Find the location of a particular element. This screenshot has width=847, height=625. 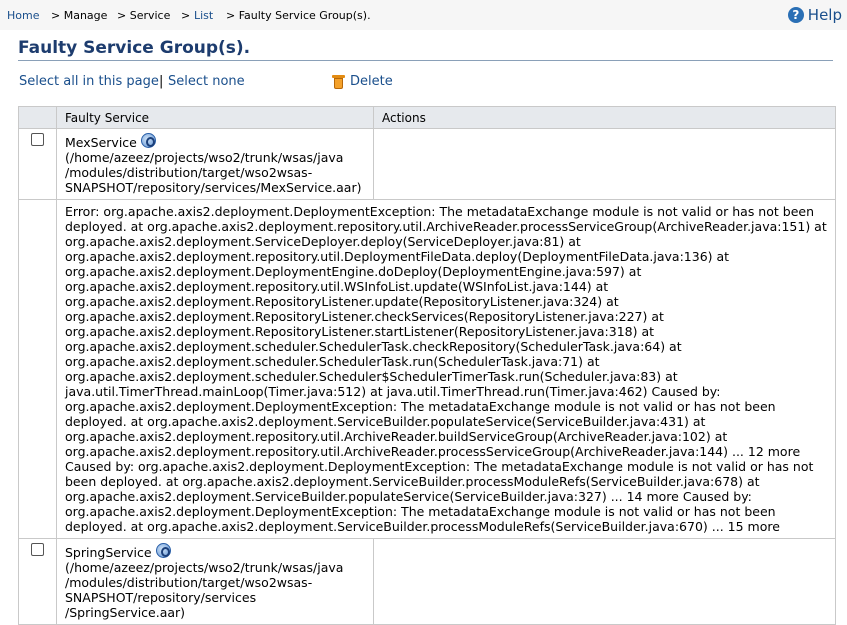

breadcrumb-list-prefix: > is located at coordinates (186, 15).